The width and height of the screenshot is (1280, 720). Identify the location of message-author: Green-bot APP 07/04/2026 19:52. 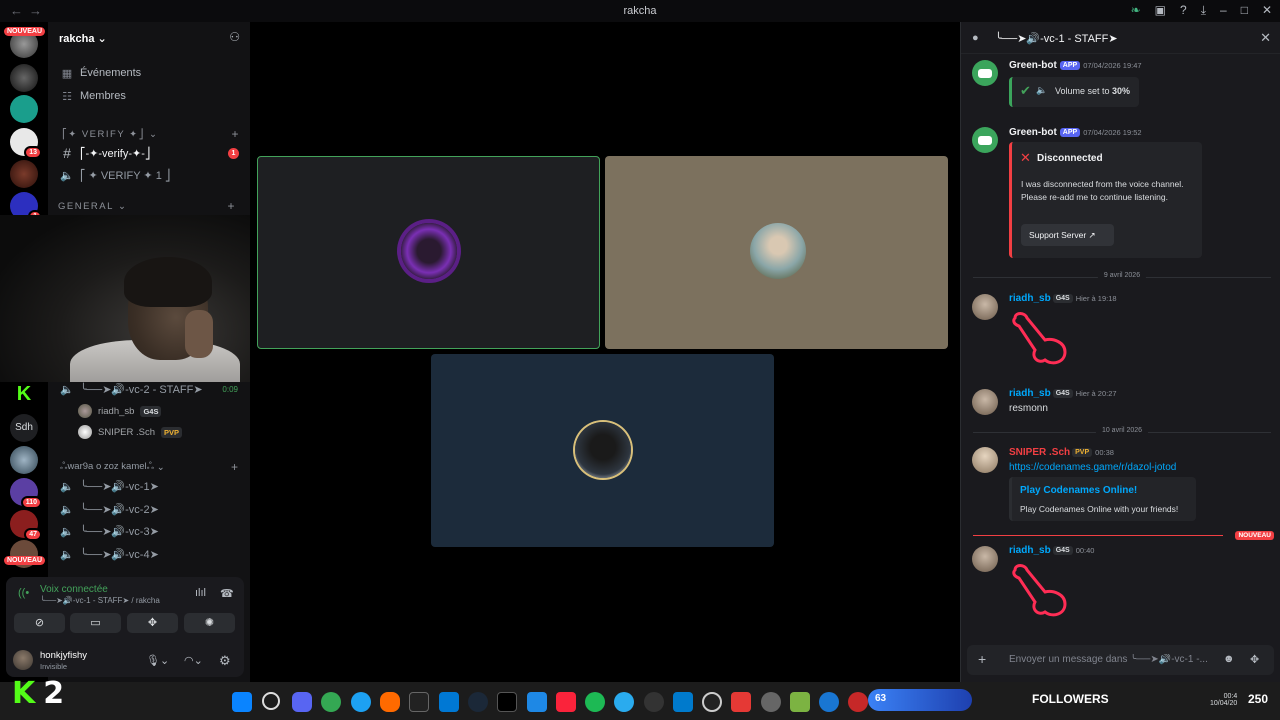
(1075, 132).